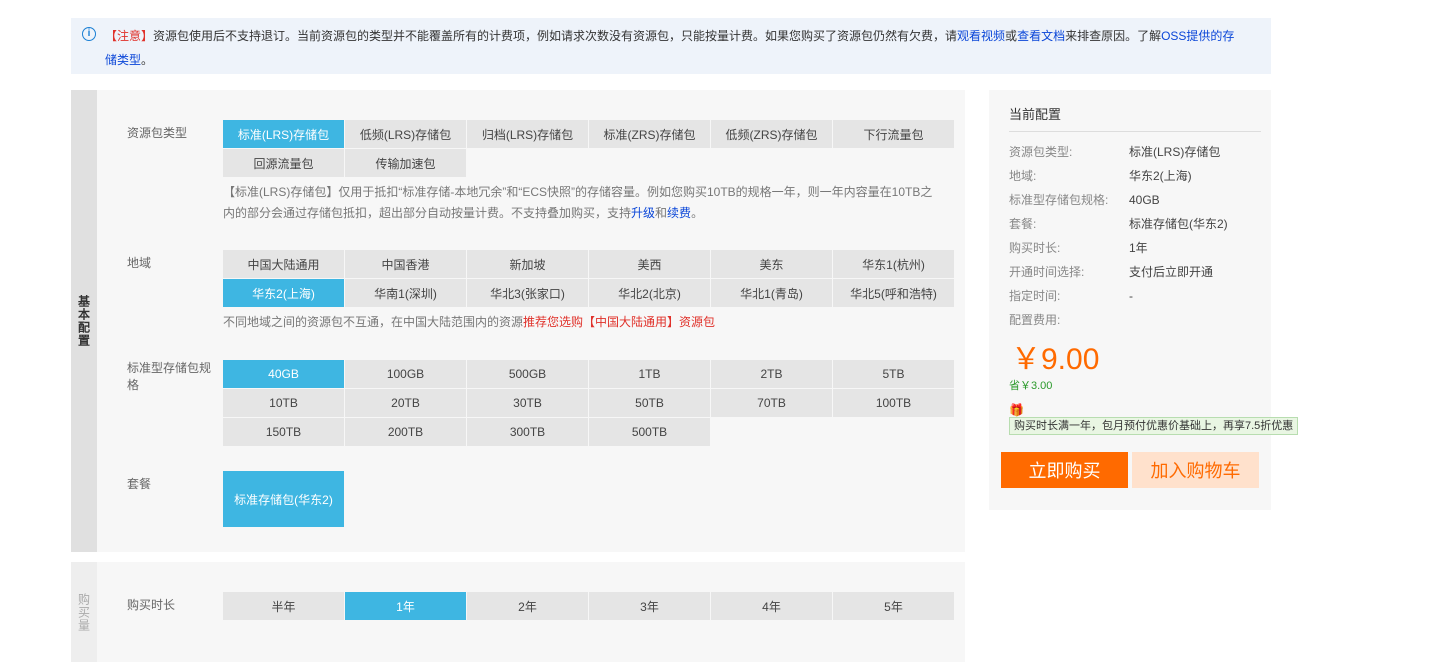 Image resolution: width=1449 pixels, height=669 pixels. Describe the element at coordinates (771, 374) in the screenshot. I see `spec-option: 2TB` at that location.